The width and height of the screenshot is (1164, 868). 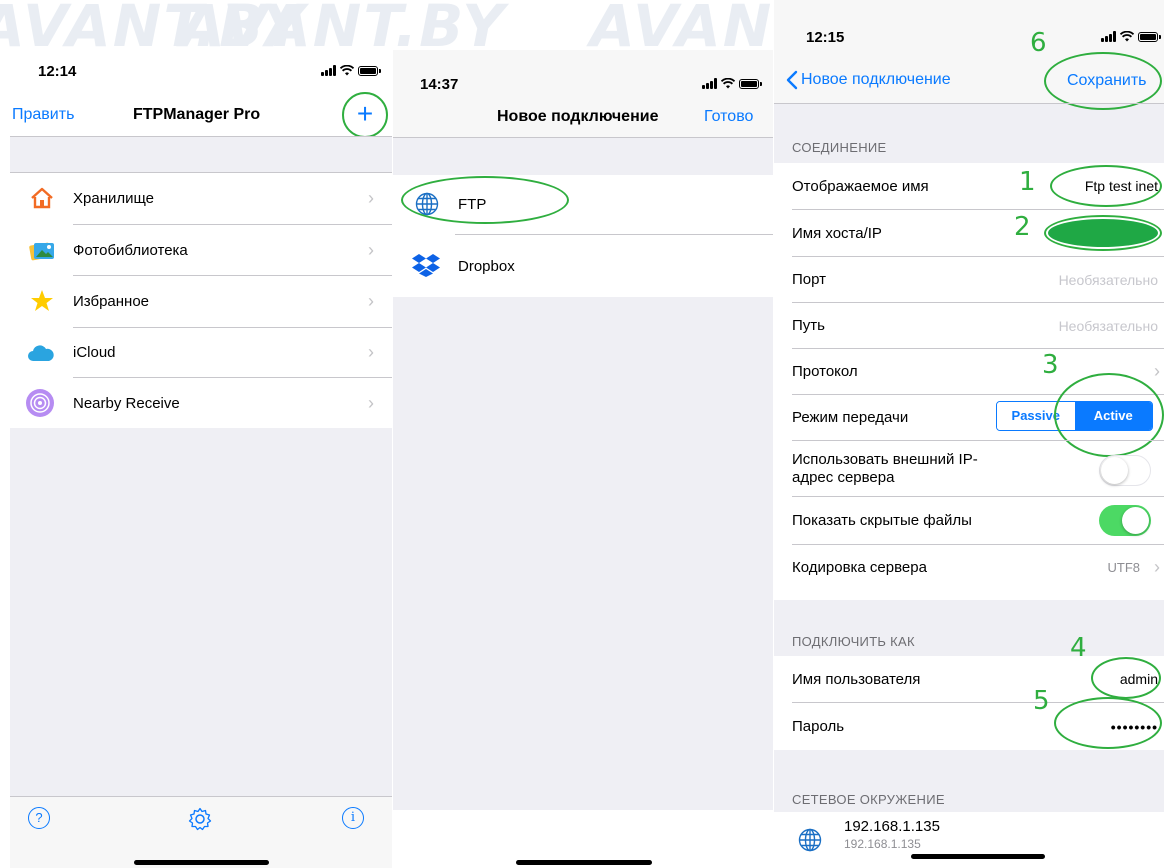 I want to click on back-button-label: Новое подключение, so click(x=876, y=79).